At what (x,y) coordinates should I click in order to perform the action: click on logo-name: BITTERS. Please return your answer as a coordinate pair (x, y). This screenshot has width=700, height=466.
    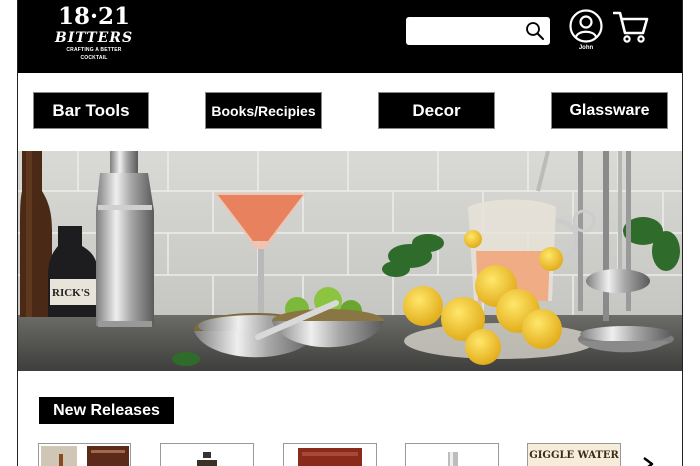
    Looking at the image, I should click on (94, 38).